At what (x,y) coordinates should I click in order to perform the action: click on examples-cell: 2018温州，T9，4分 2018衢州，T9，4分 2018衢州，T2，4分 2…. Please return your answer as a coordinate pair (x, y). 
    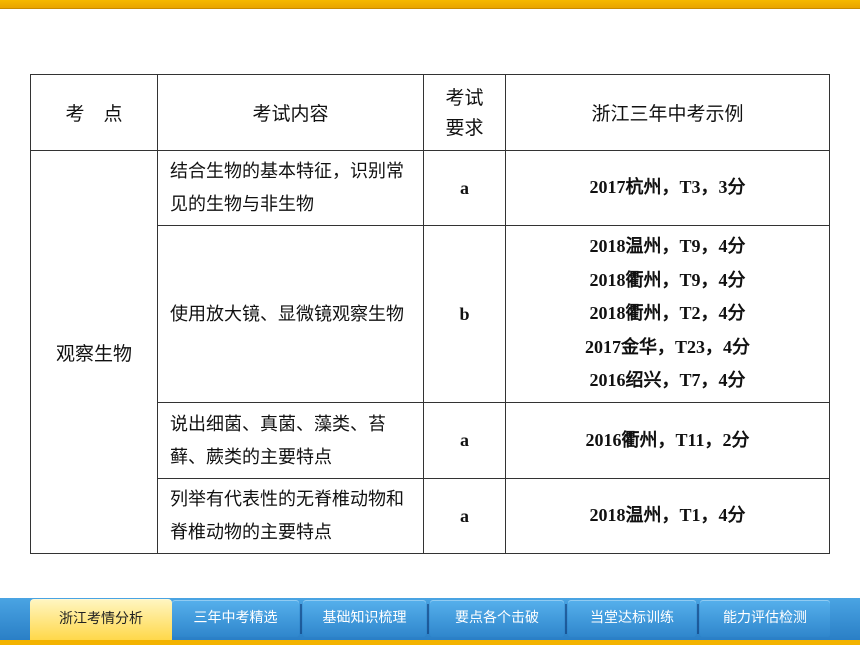
    Looking at the image, I should click on (667, 314).